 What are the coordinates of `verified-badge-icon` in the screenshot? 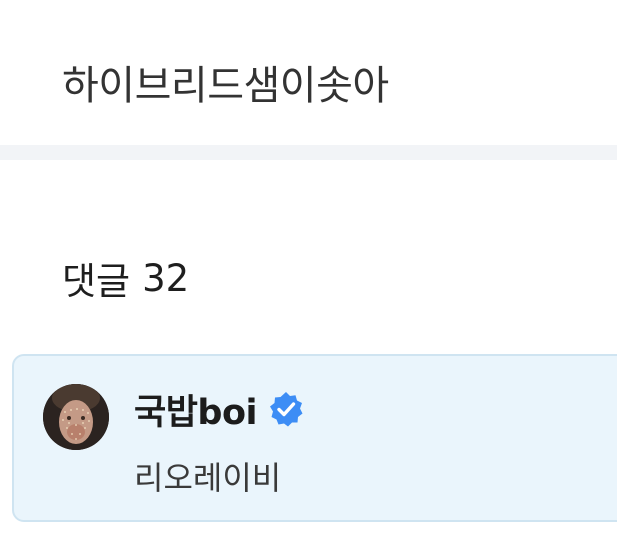 It's located at (286, 409).